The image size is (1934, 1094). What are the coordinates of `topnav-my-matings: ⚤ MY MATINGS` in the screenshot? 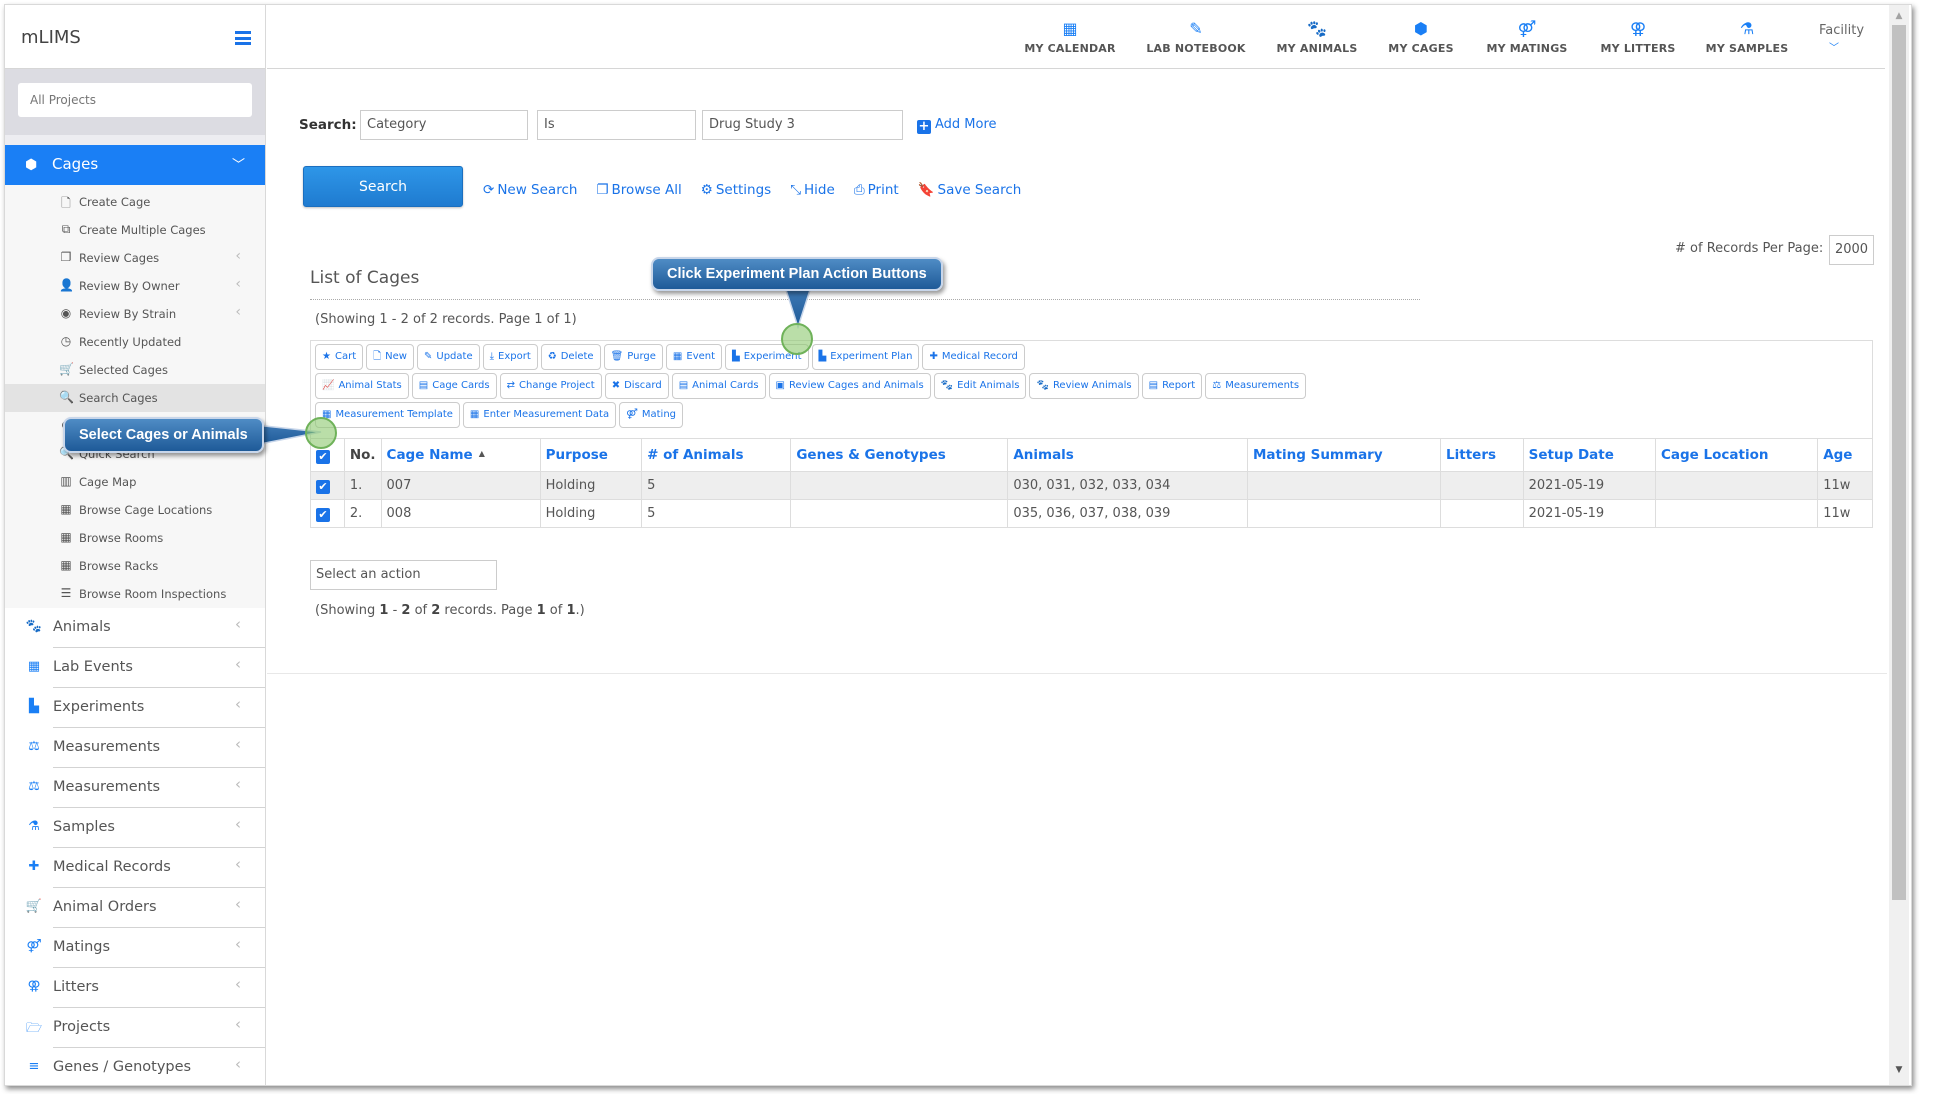 It's located at (1526, 37).